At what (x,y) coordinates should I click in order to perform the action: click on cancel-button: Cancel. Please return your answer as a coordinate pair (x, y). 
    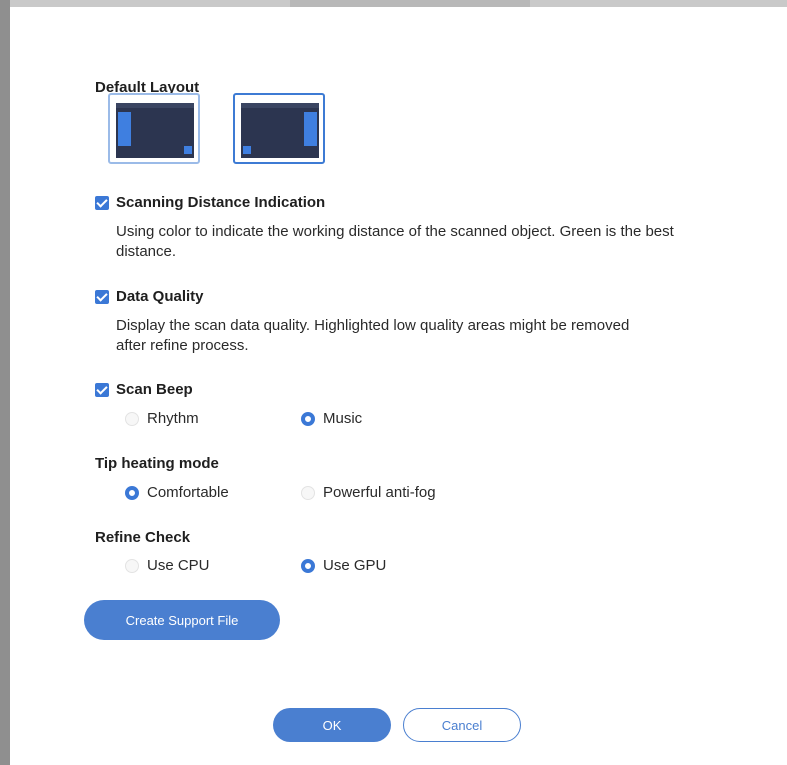
    Looking at the image, I should click on (462, 725).